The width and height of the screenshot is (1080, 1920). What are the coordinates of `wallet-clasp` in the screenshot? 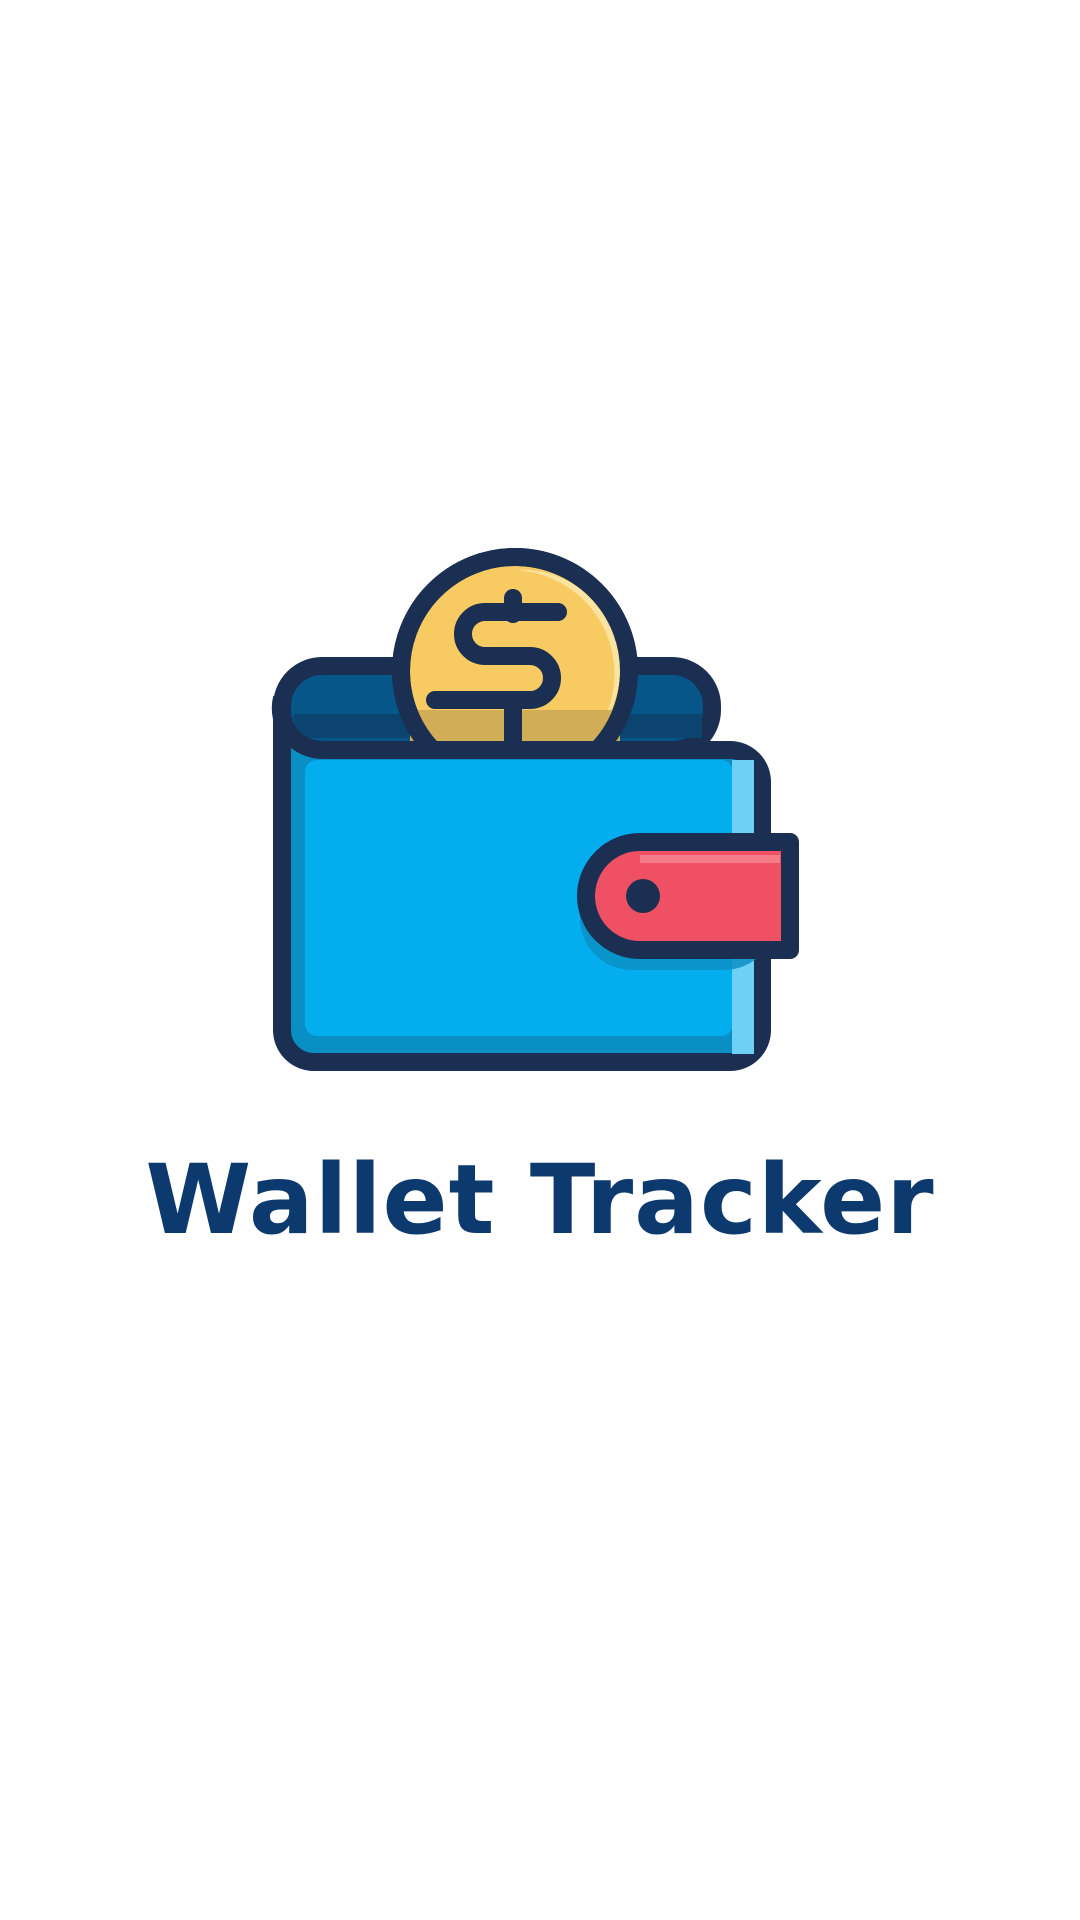 It's located at (688, 901).